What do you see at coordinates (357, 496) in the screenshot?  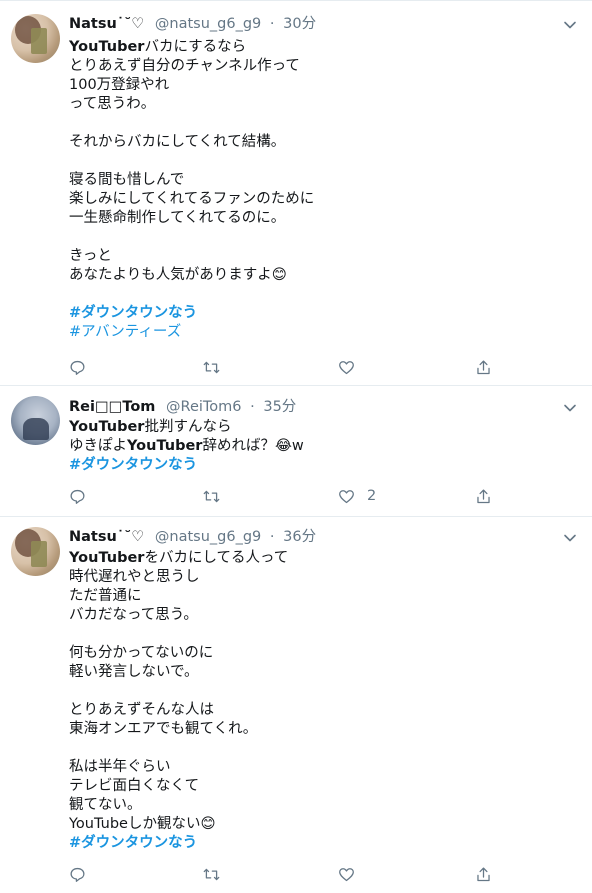 I see `like-button: 2` at bounding box center [357, 496].